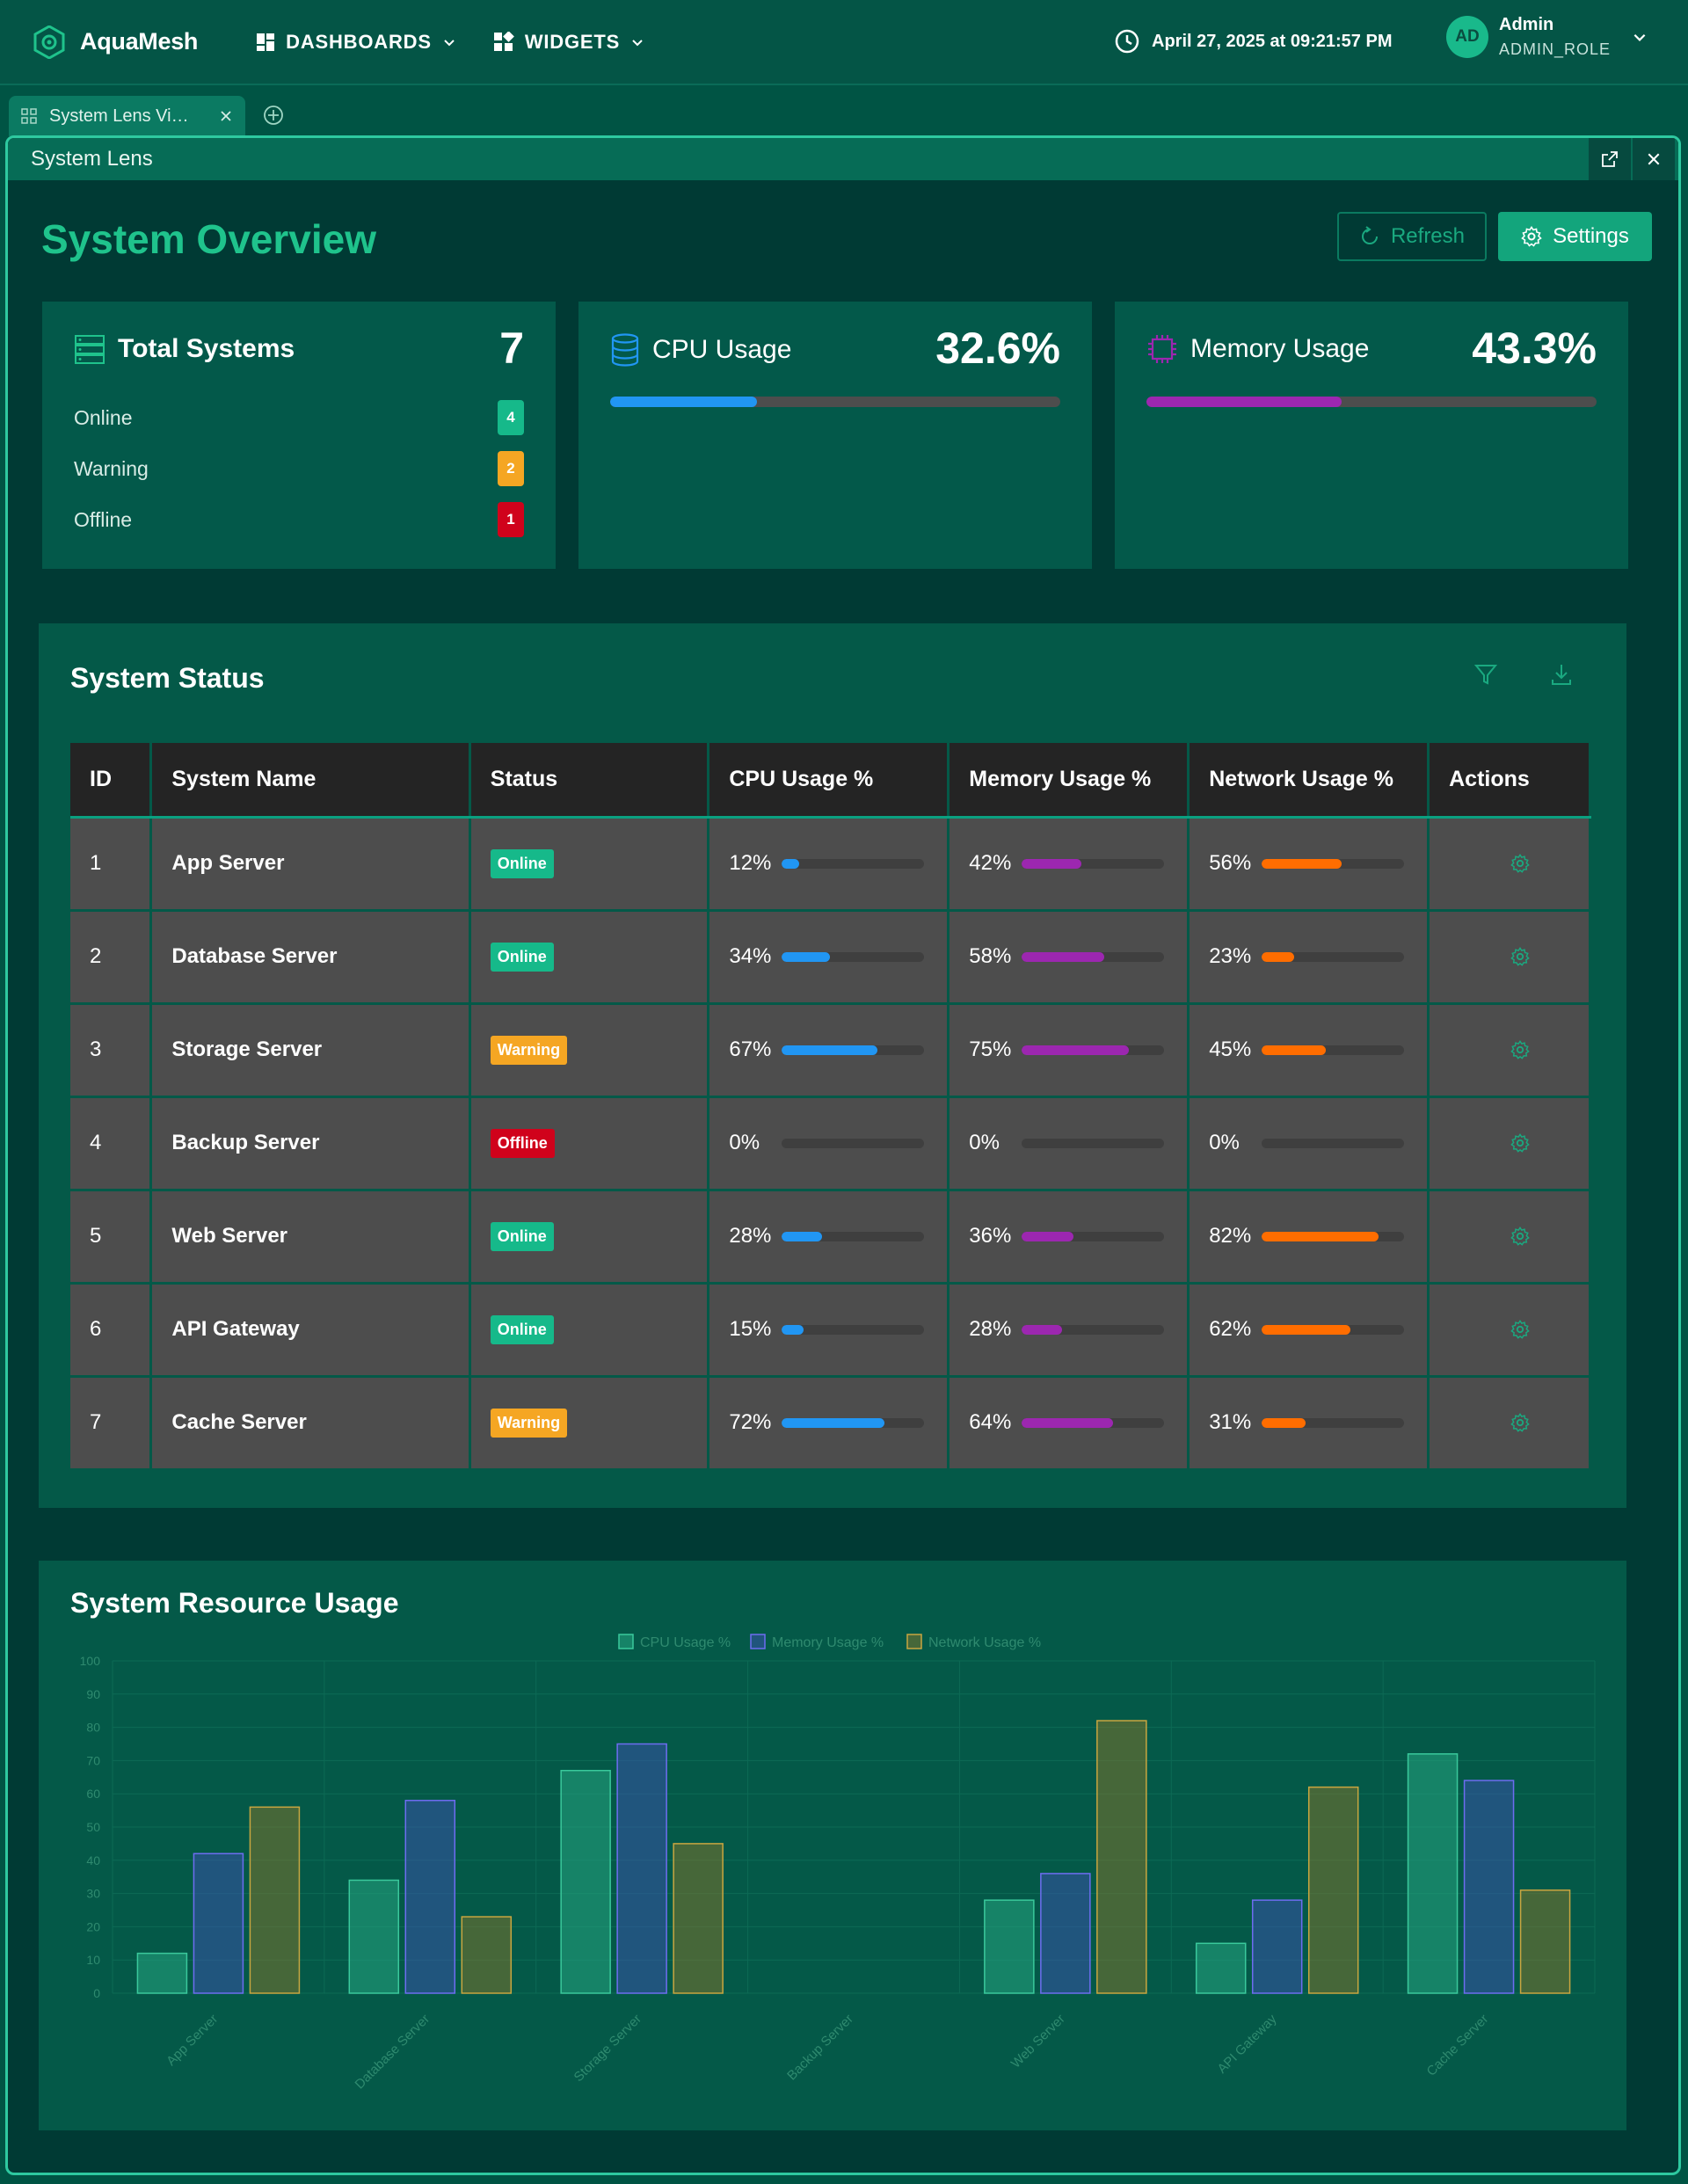 This screenshot has width=1688, height=2184. I want to click on network-meter: 56%, so click(1318, 863).